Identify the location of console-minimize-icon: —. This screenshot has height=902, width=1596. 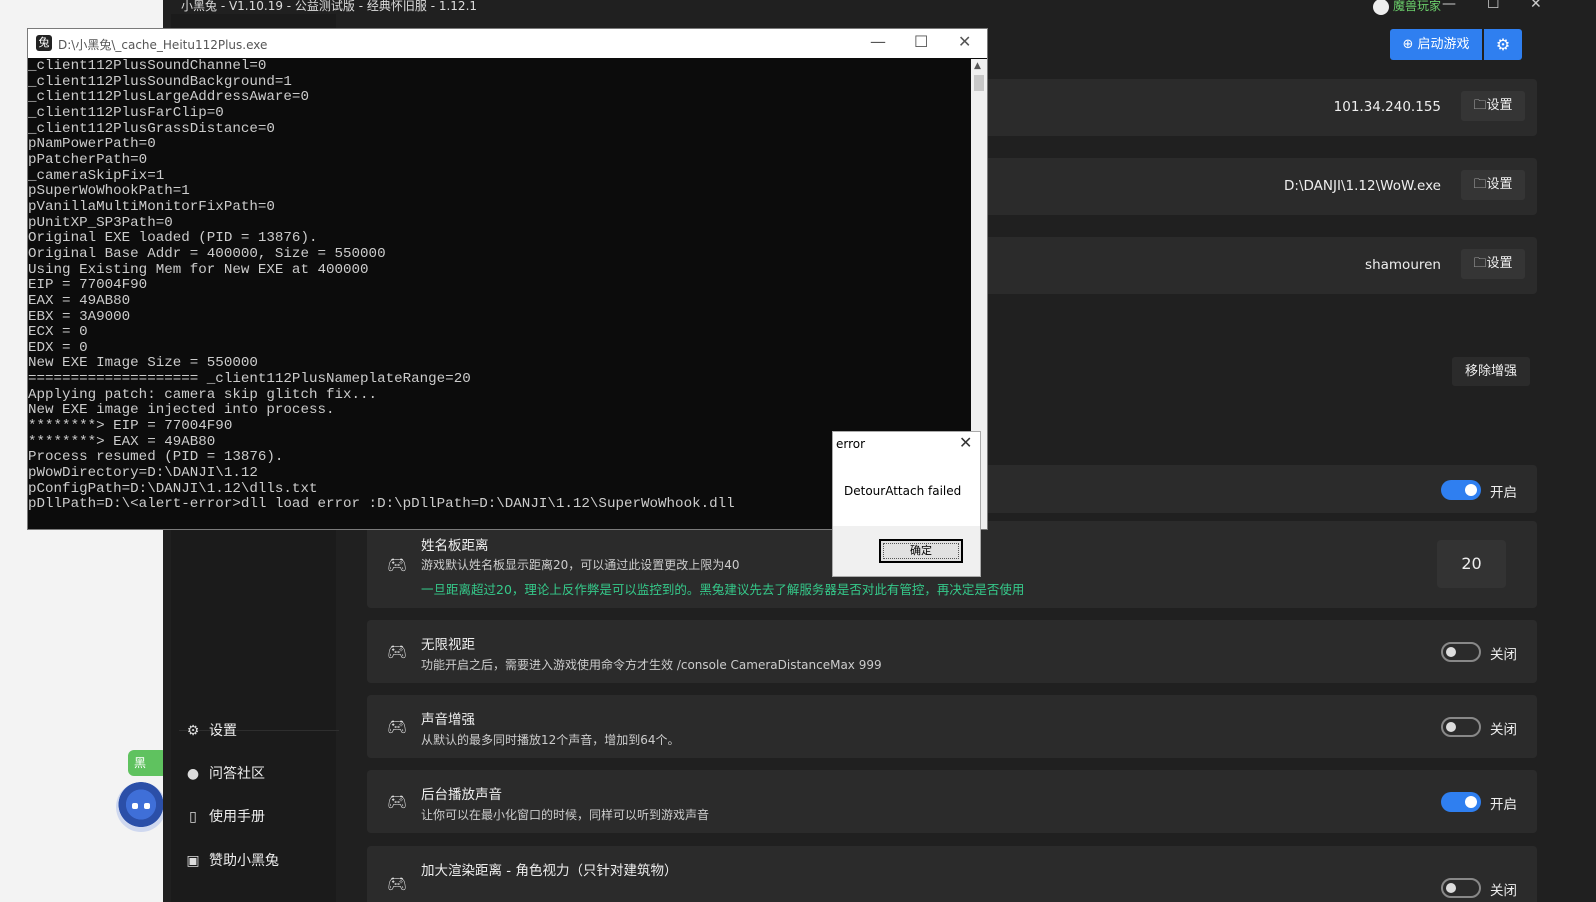
(878, 41).